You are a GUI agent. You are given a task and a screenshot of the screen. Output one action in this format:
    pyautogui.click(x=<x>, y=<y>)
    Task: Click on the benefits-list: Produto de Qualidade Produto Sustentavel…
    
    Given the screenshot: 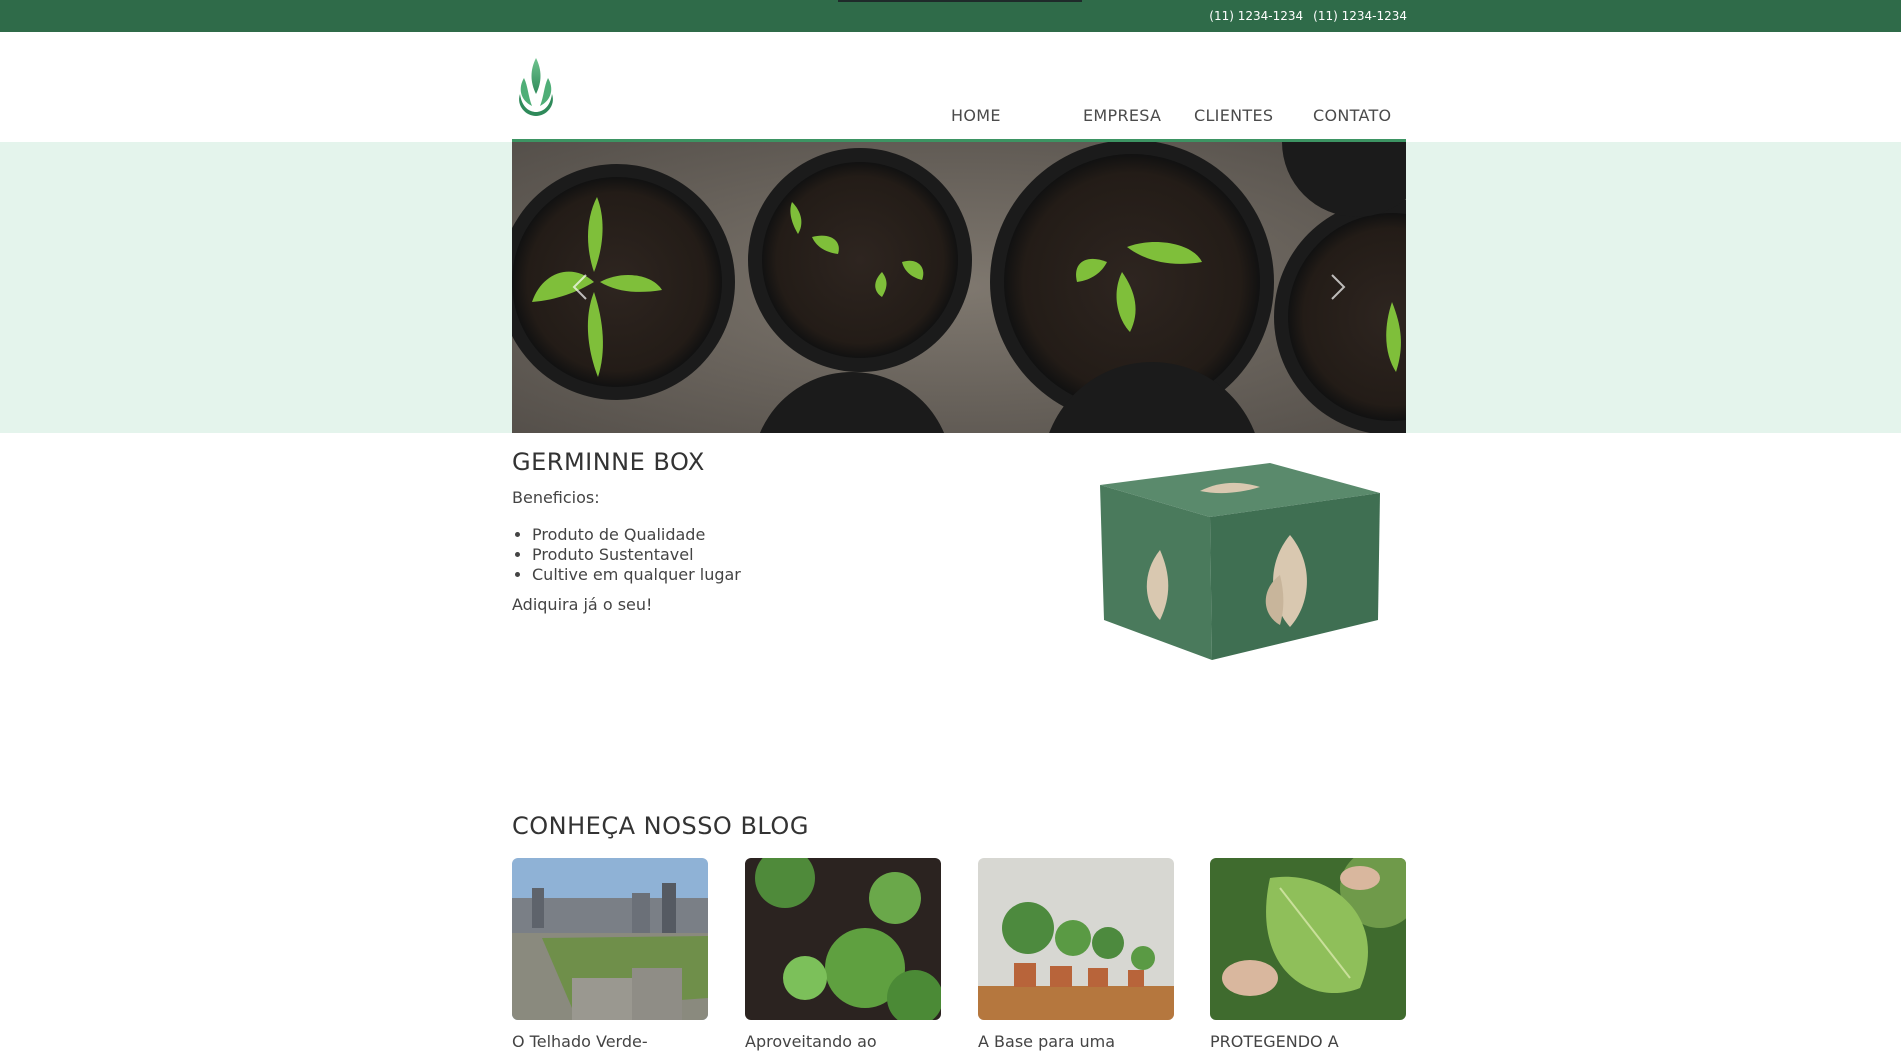 What is the action you would take?
    pyautogui.click(x=626, y=555)
    